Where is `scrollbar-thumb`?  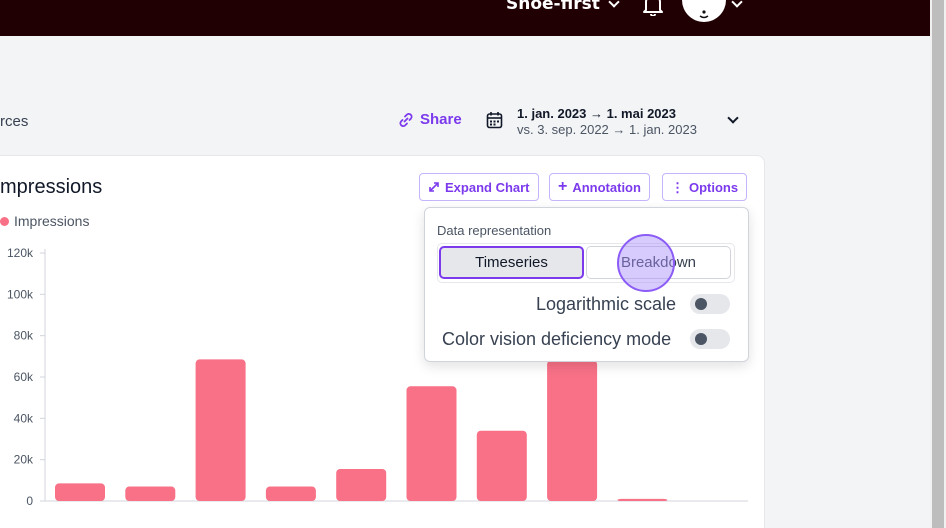 scrollbar-thumb is located at coordinates (938, 264).